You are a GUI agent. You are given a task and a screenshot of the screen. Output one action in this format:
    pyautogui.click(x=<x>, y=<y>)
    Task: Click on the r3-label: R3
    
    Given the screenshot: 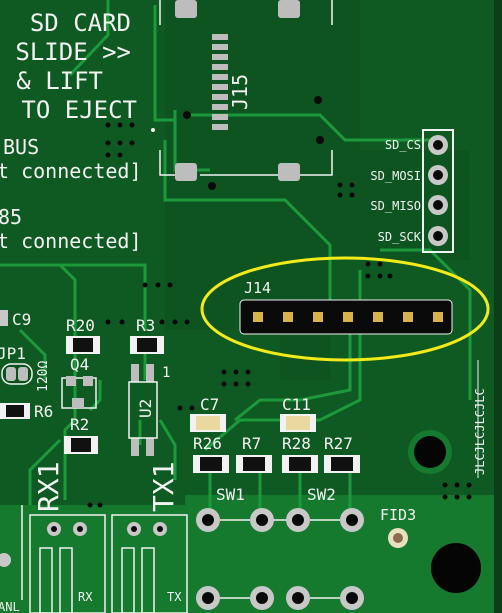 What is the action you would take?
    pyautogui.click(x=145, y=325)
    